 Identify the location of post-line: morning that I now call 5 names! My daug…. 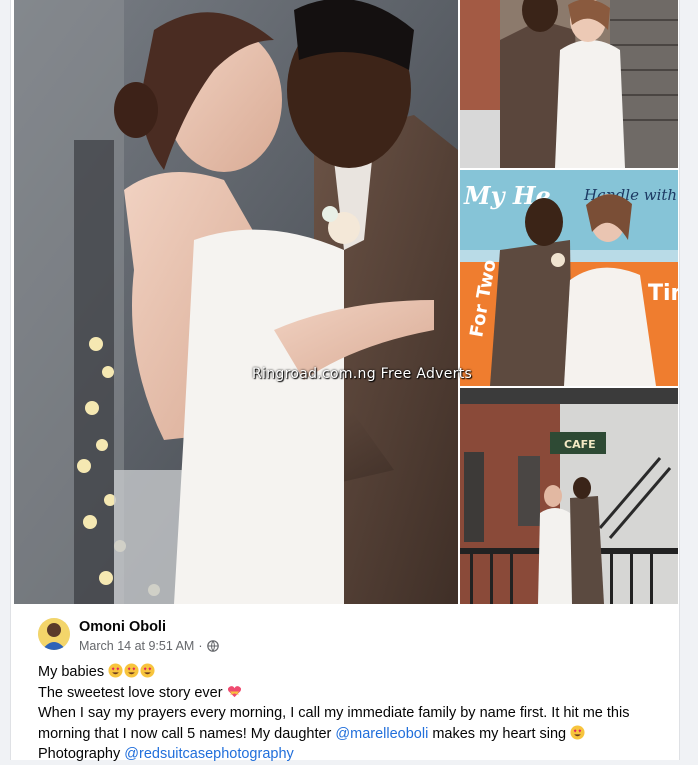
(353, 734).